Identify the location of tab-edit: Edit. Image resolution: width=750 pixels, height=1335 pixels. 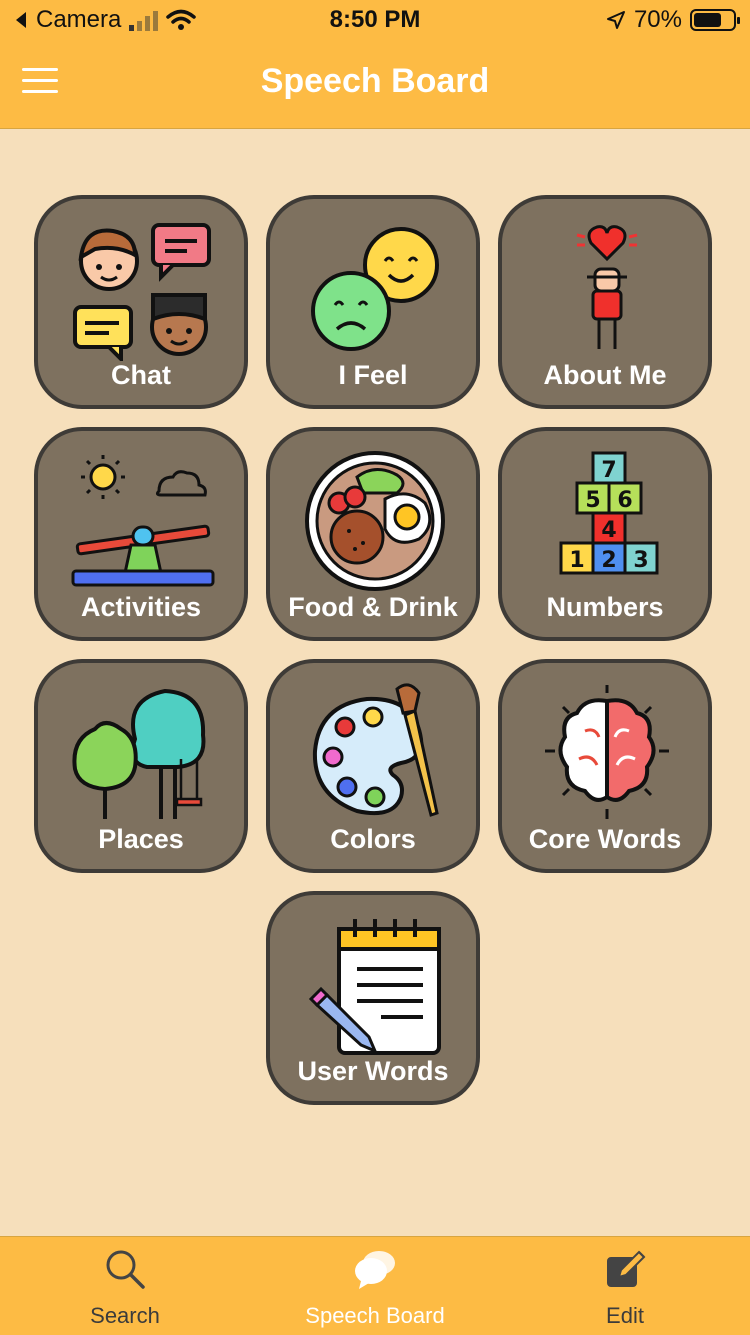
(625, 1286).